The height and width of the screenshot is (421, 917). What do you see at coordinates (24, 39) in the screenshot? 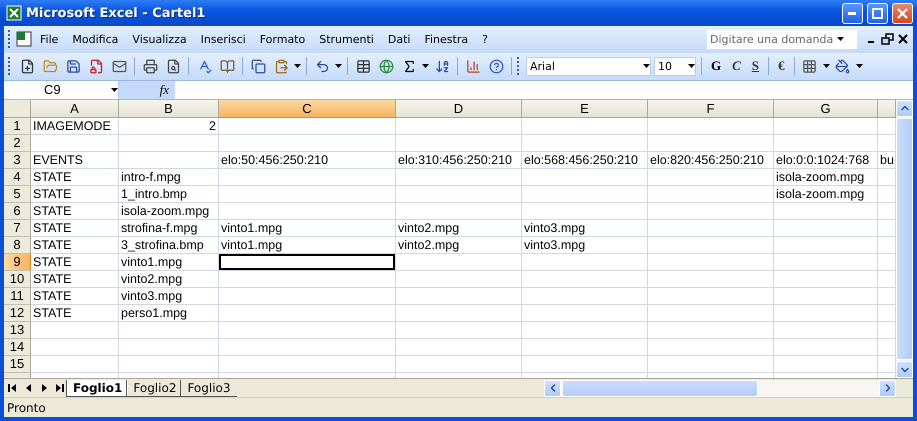
I see `spreadsheet-icon` at bounding box center [24, 39].